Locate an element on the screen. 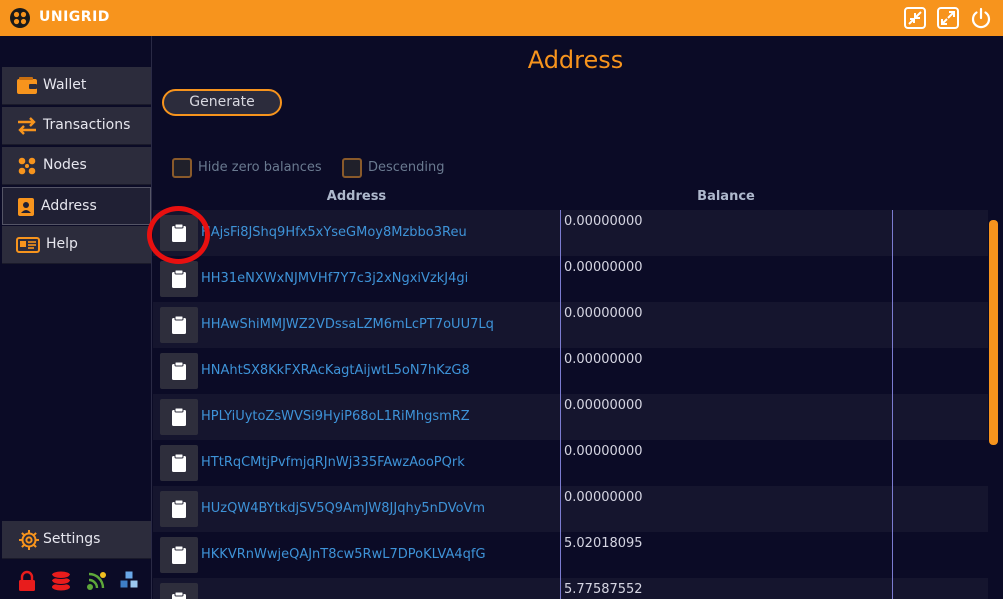 Image resolution: width=1003 pixels, height=599 pixels. app-title: UNIGRID is located at coordinates (74, 17).